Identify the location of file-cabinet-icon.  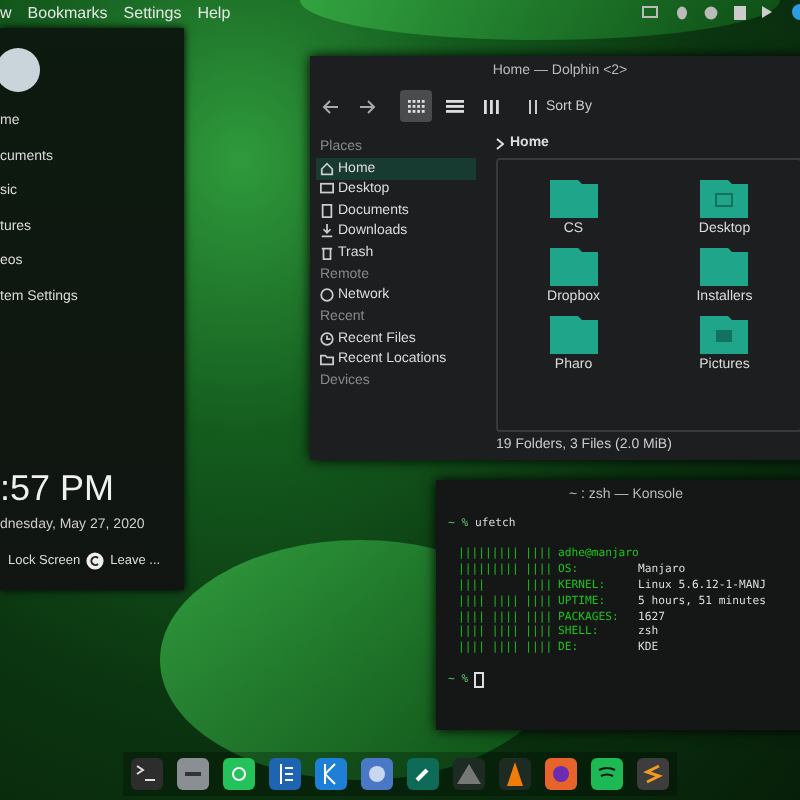
(193, 774).